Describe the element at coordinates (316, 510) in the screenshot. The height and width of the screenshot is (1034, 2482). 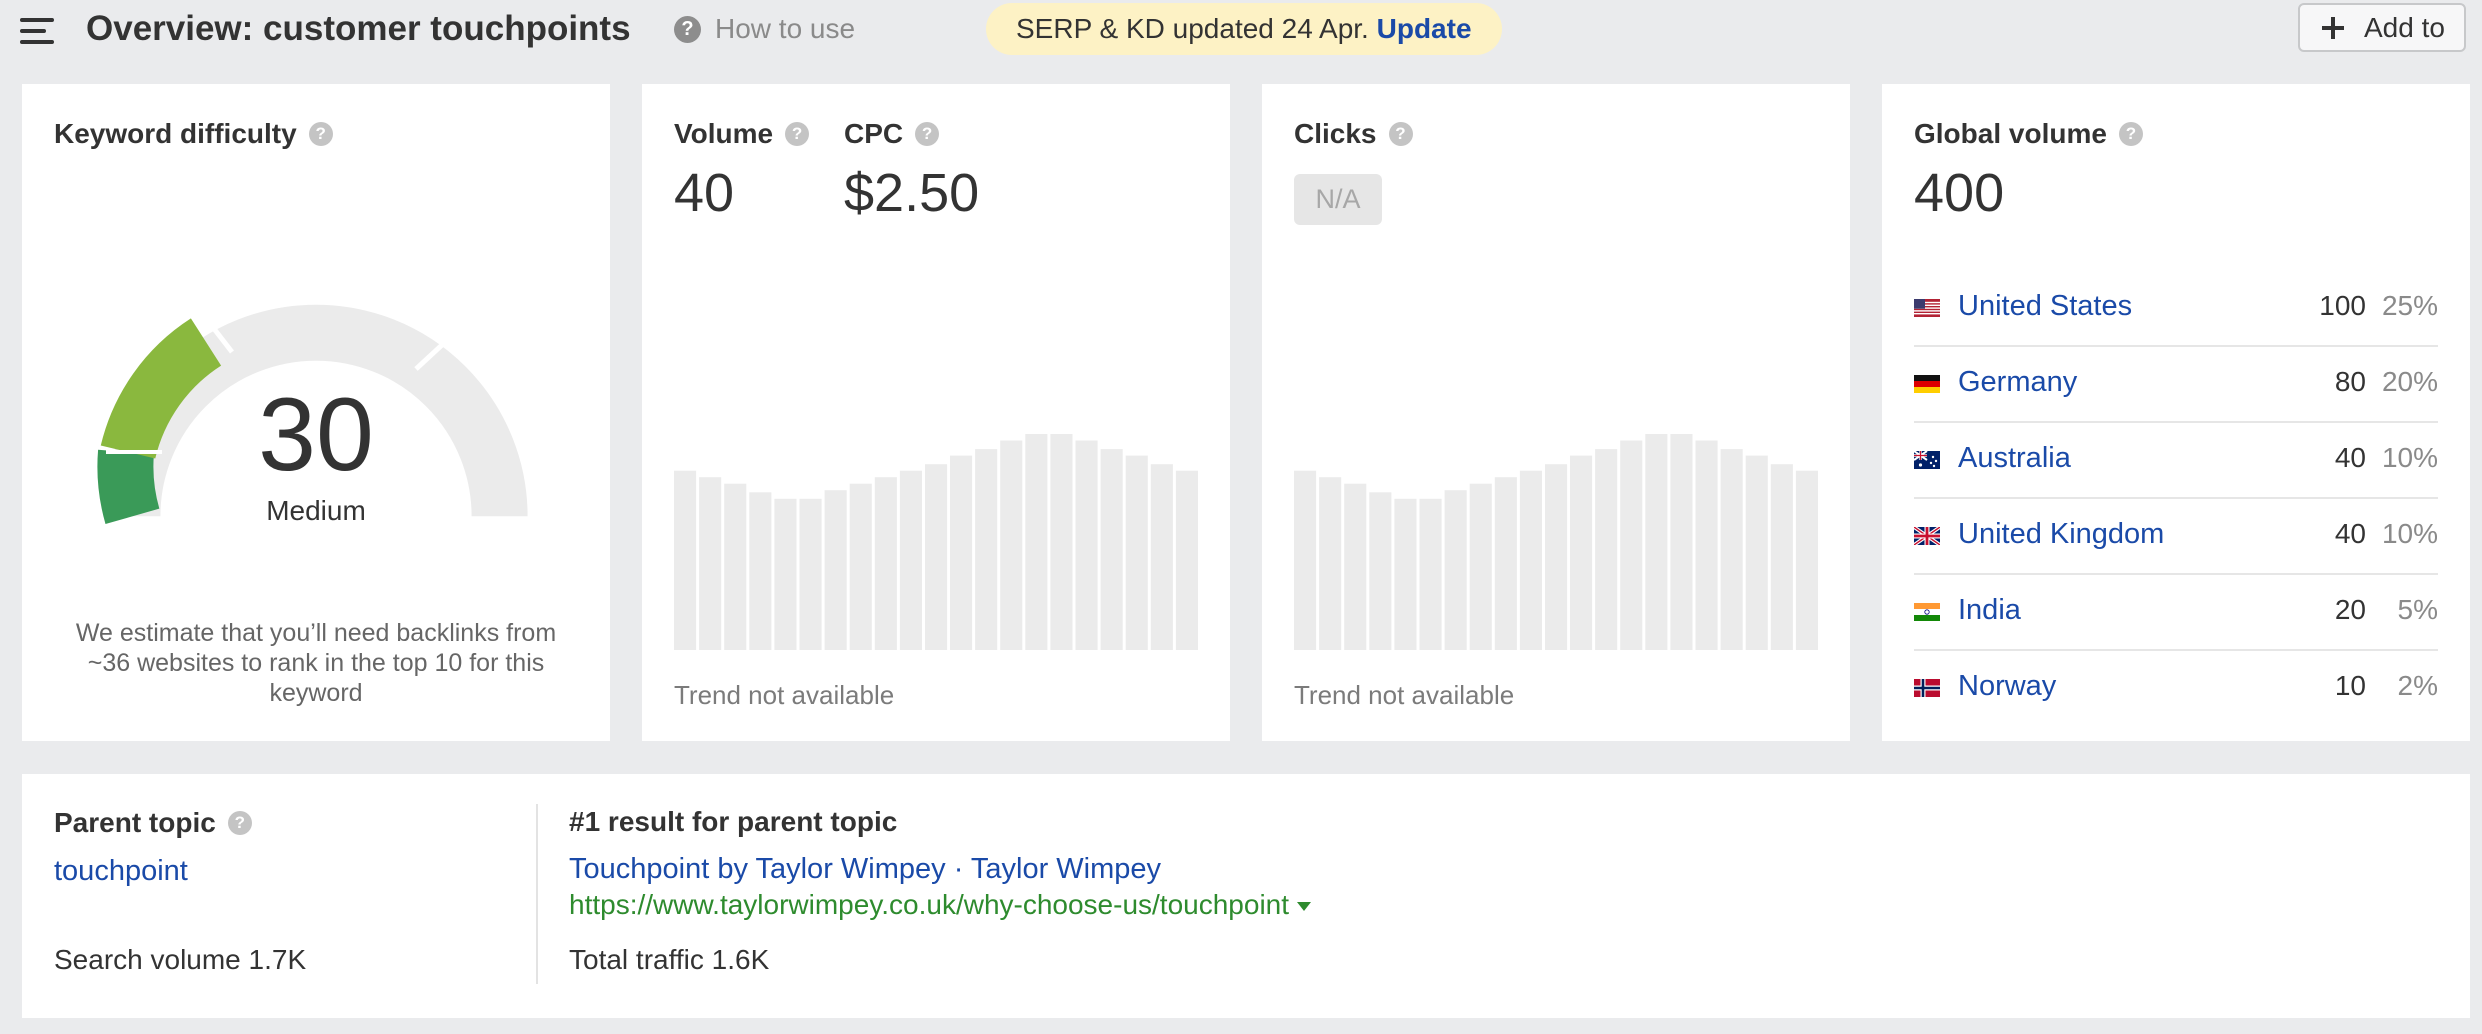
I see `kd-label: Medium` at that location.